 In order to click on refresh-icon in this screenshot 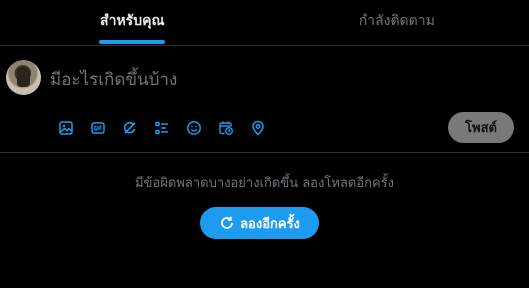, I will do `click(227, 222)`.